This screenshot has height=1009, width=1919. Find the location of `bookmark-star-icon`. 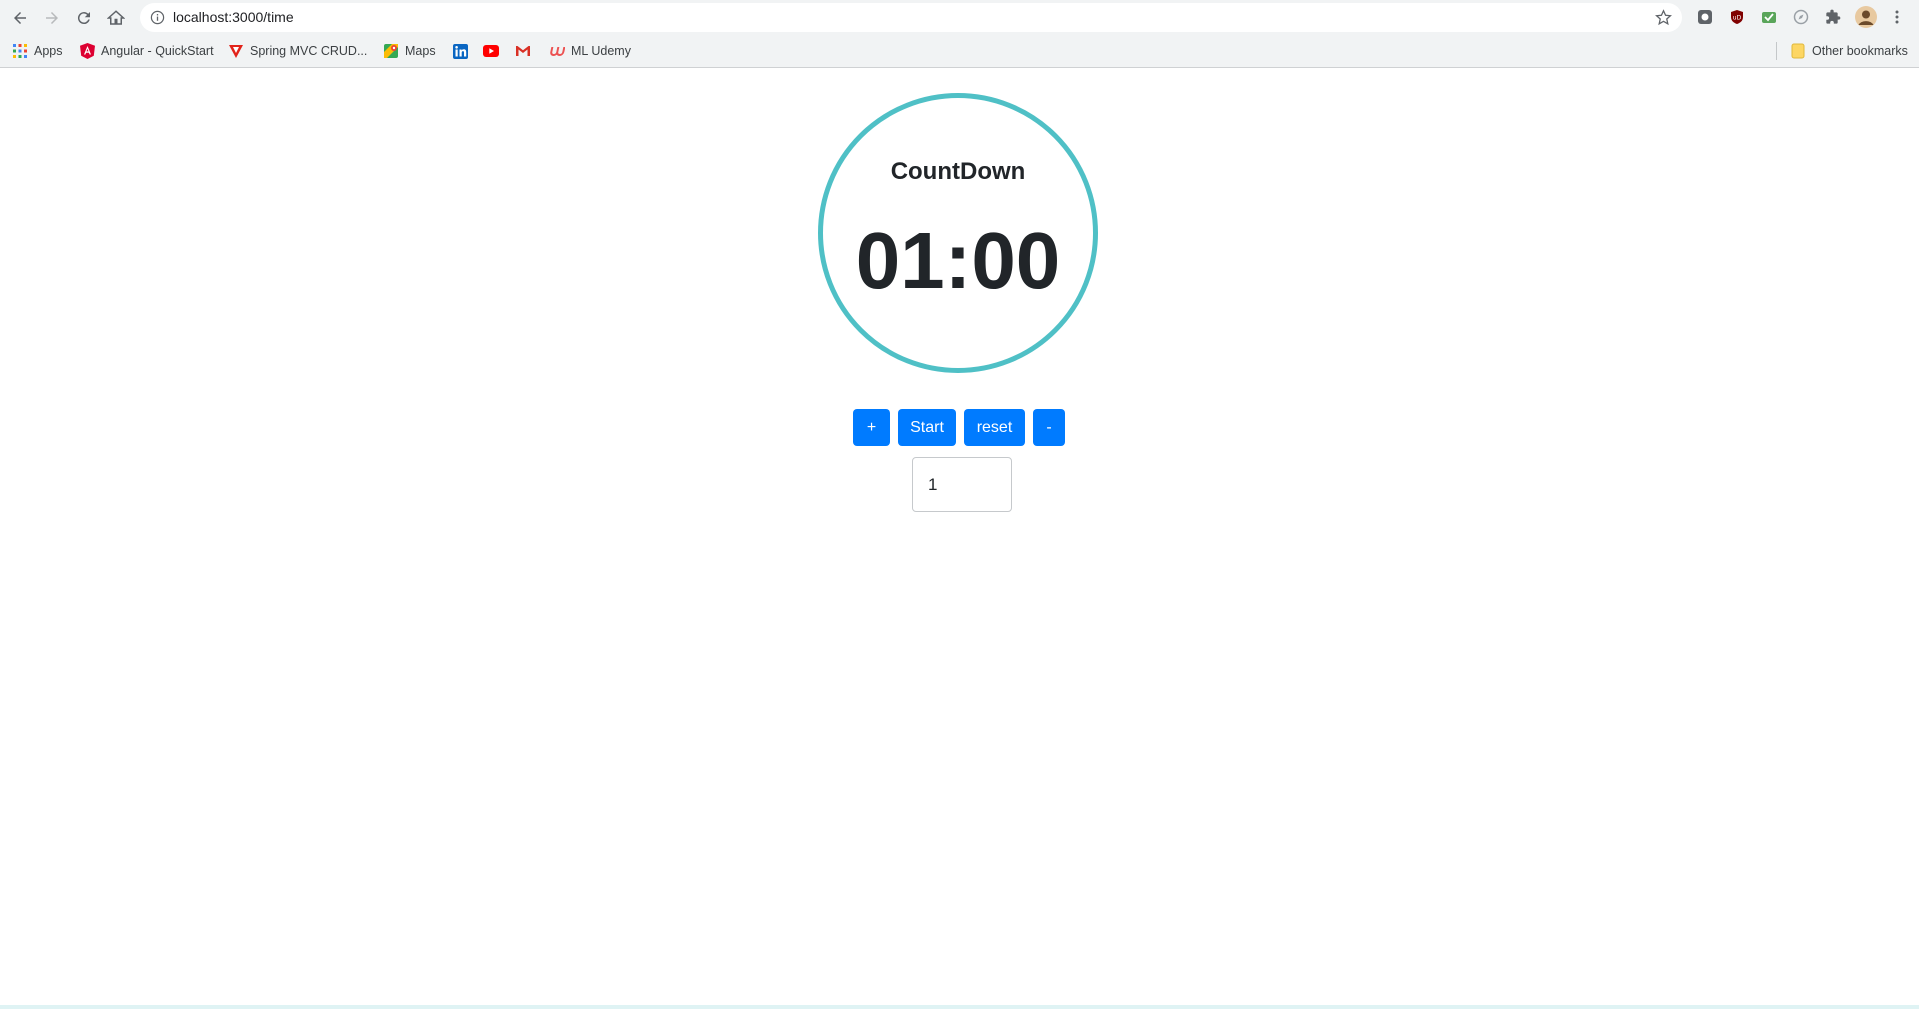

bookmark-star-icon is located at coordinates (1663, 17).